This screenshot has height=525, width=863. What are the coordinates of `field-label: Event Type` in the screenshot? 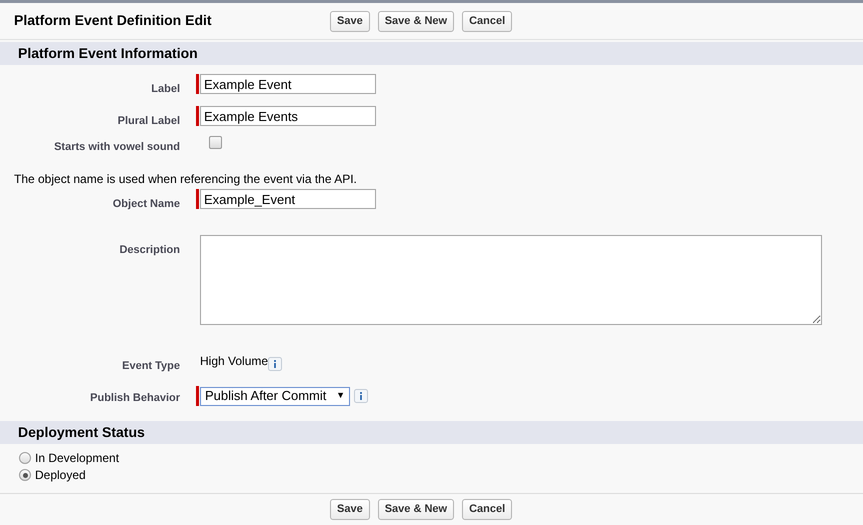 It's located at (151, 366).